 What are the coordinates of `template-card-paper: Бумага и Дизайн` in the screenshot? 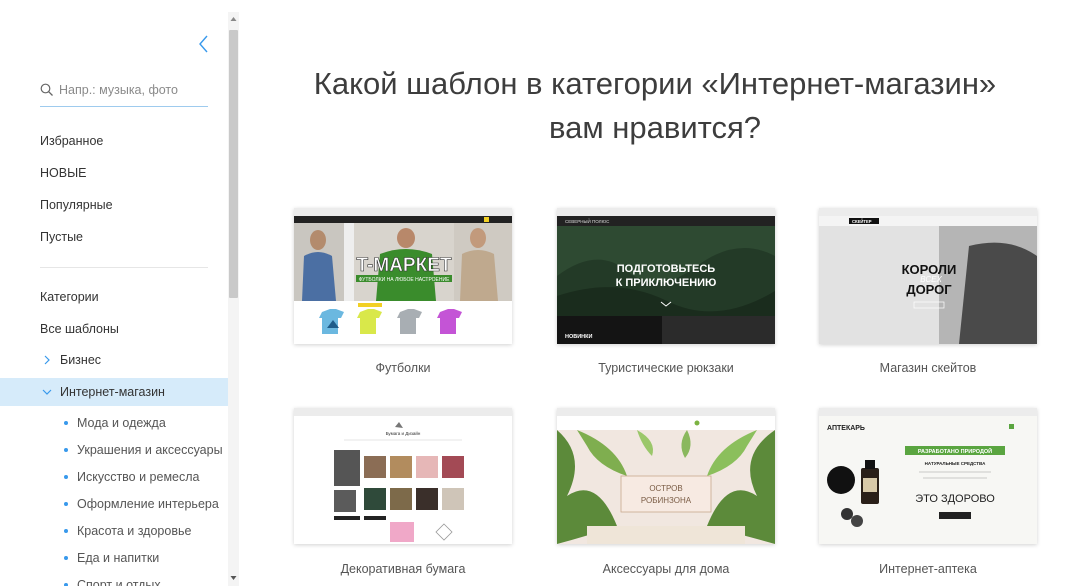 It's located at (403, 476).